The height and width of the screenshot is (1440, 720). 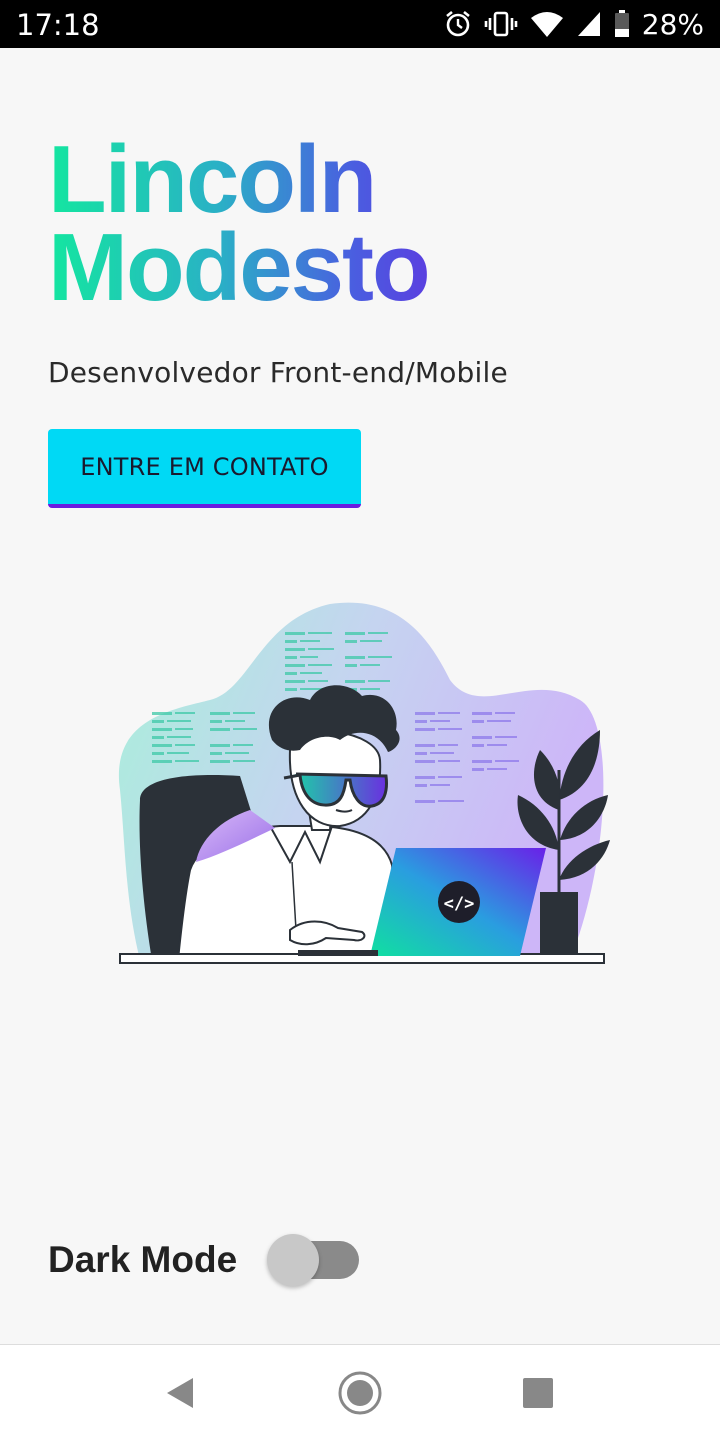 I want to click on dark-mode-row: Dark Mode, so click(x=204, y=1260).